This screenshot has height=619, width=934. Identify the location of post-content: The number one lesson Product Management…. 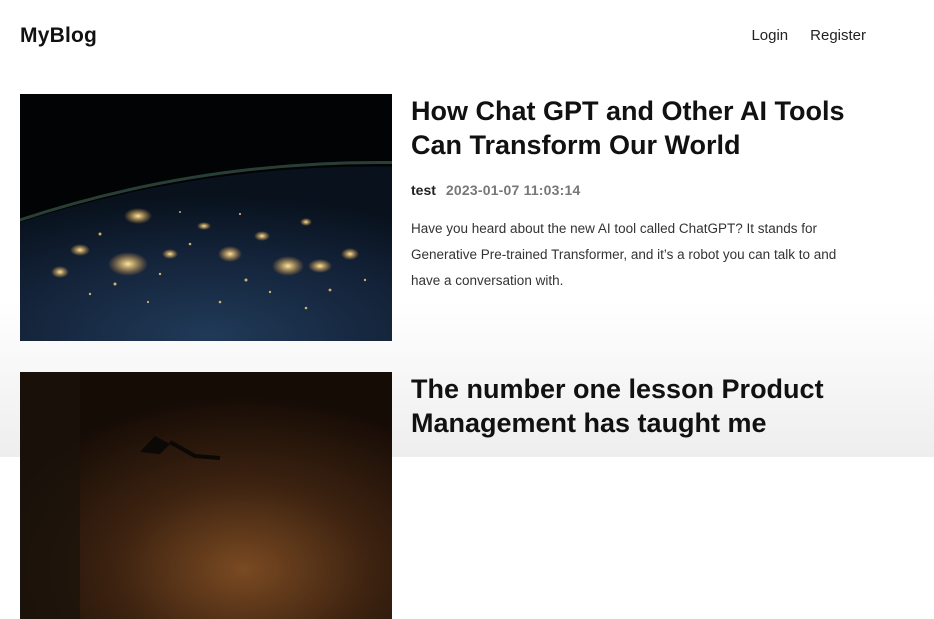
(646, 406).